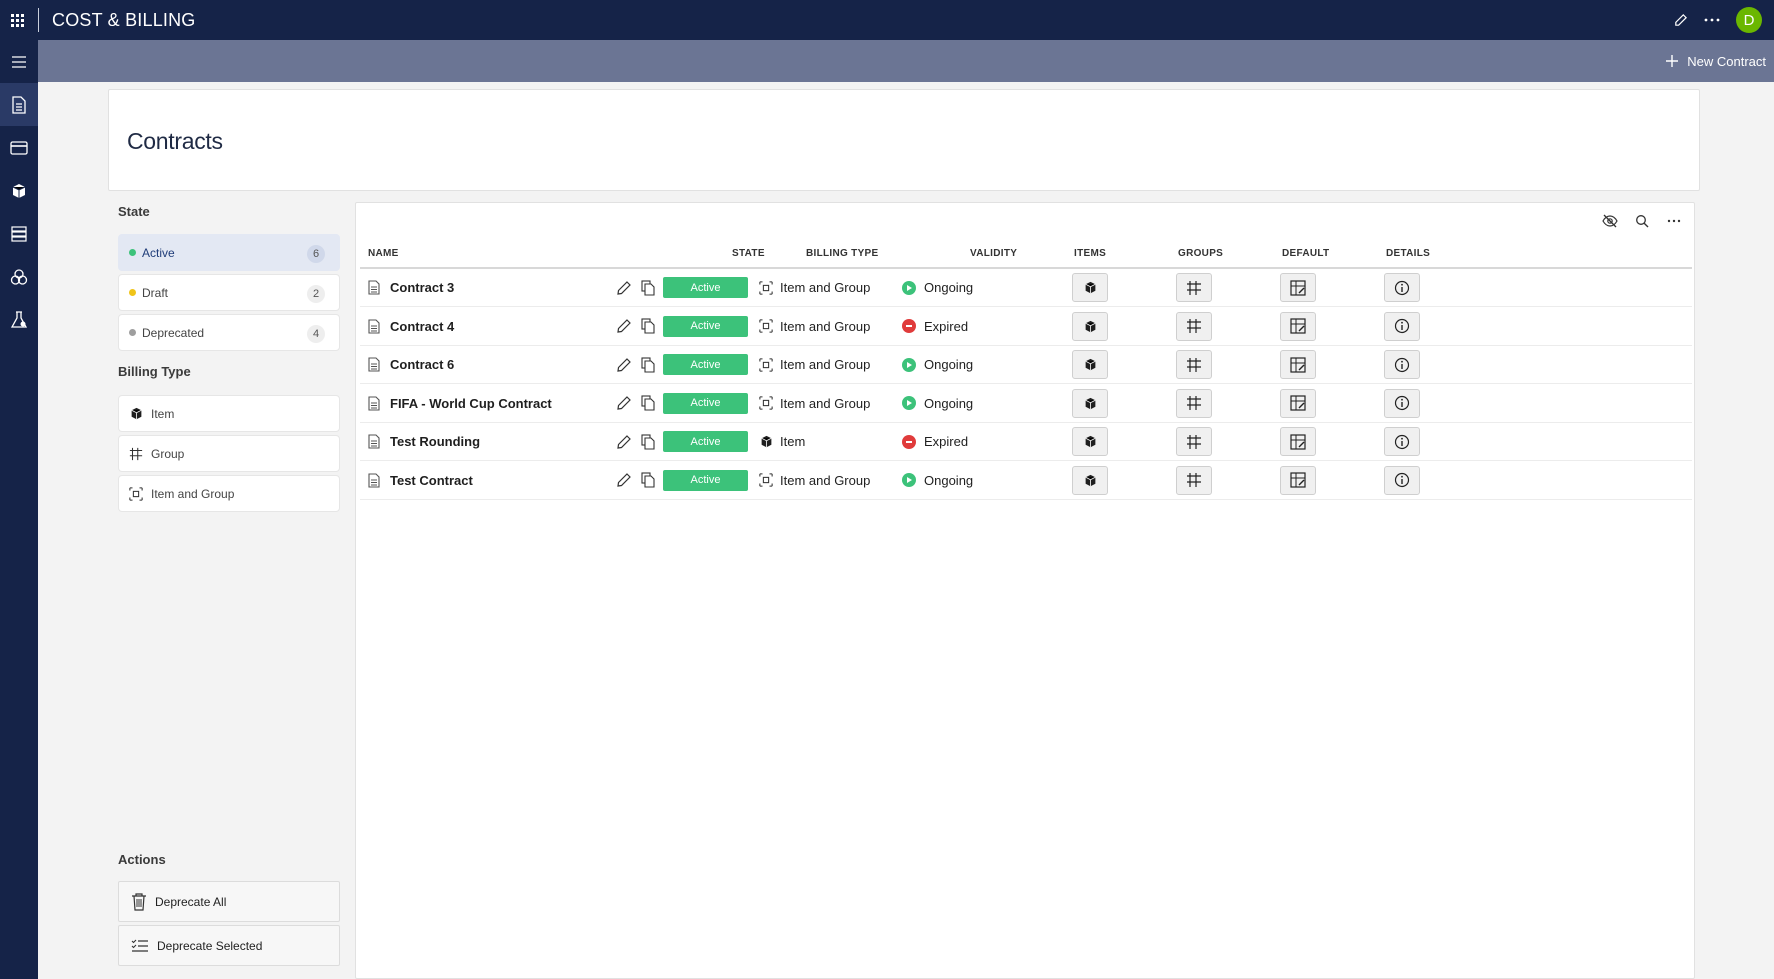  Describe the element at coordinates (1408, 253) in the screenshot. I see `column-header-details: DETAILS` at that location.